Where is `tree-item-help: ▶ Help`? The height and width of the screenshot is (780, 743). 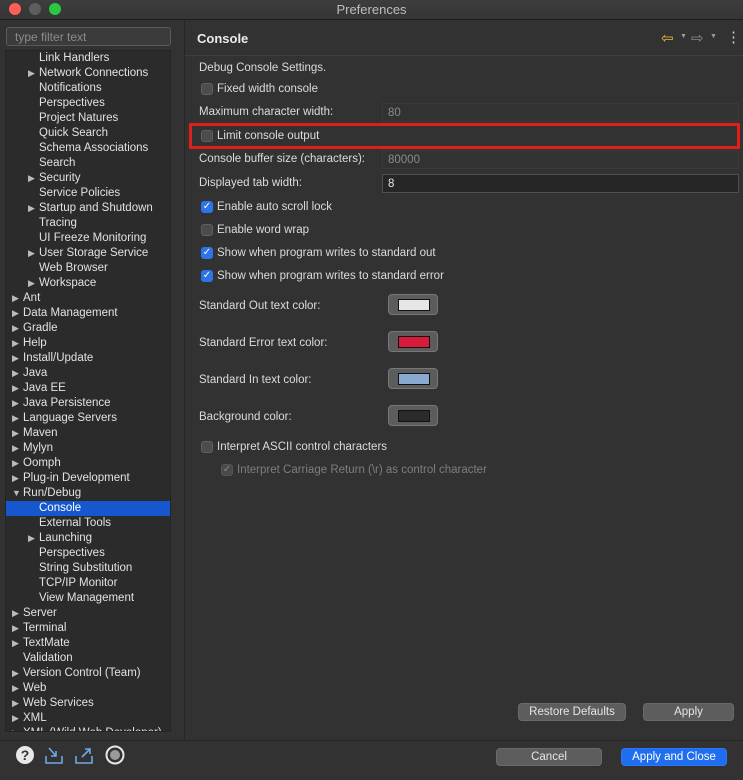 tree-item-help: ▶ Help is located at coordinates (88, 343).